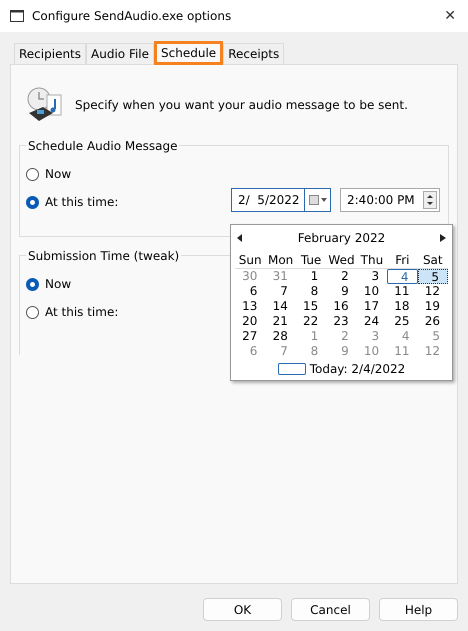 Image resolution: width=468 pixels, height=631 pixels. What do you see at coordinates (341, 321) in the screenshot?
I see `calendar-day: 23` at bounding box center [341, 321].